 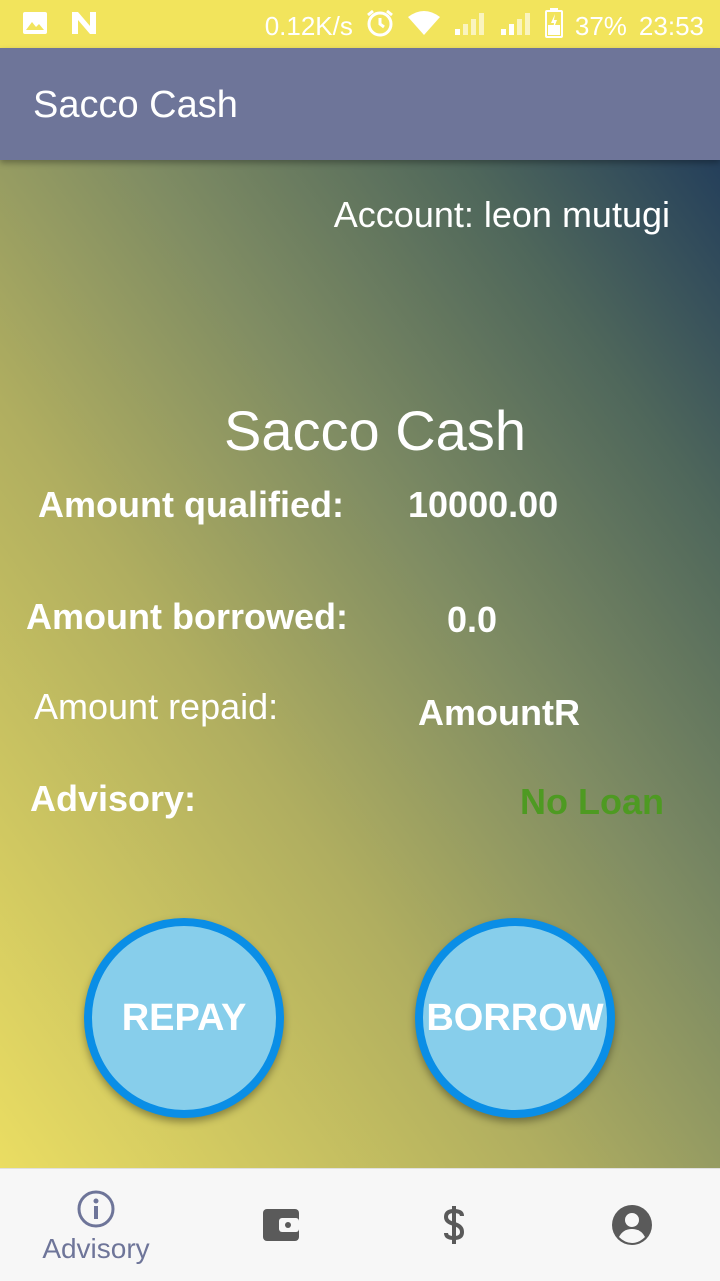 I want to click on borrow-button: BORROW, so click(x=515, y=1018).